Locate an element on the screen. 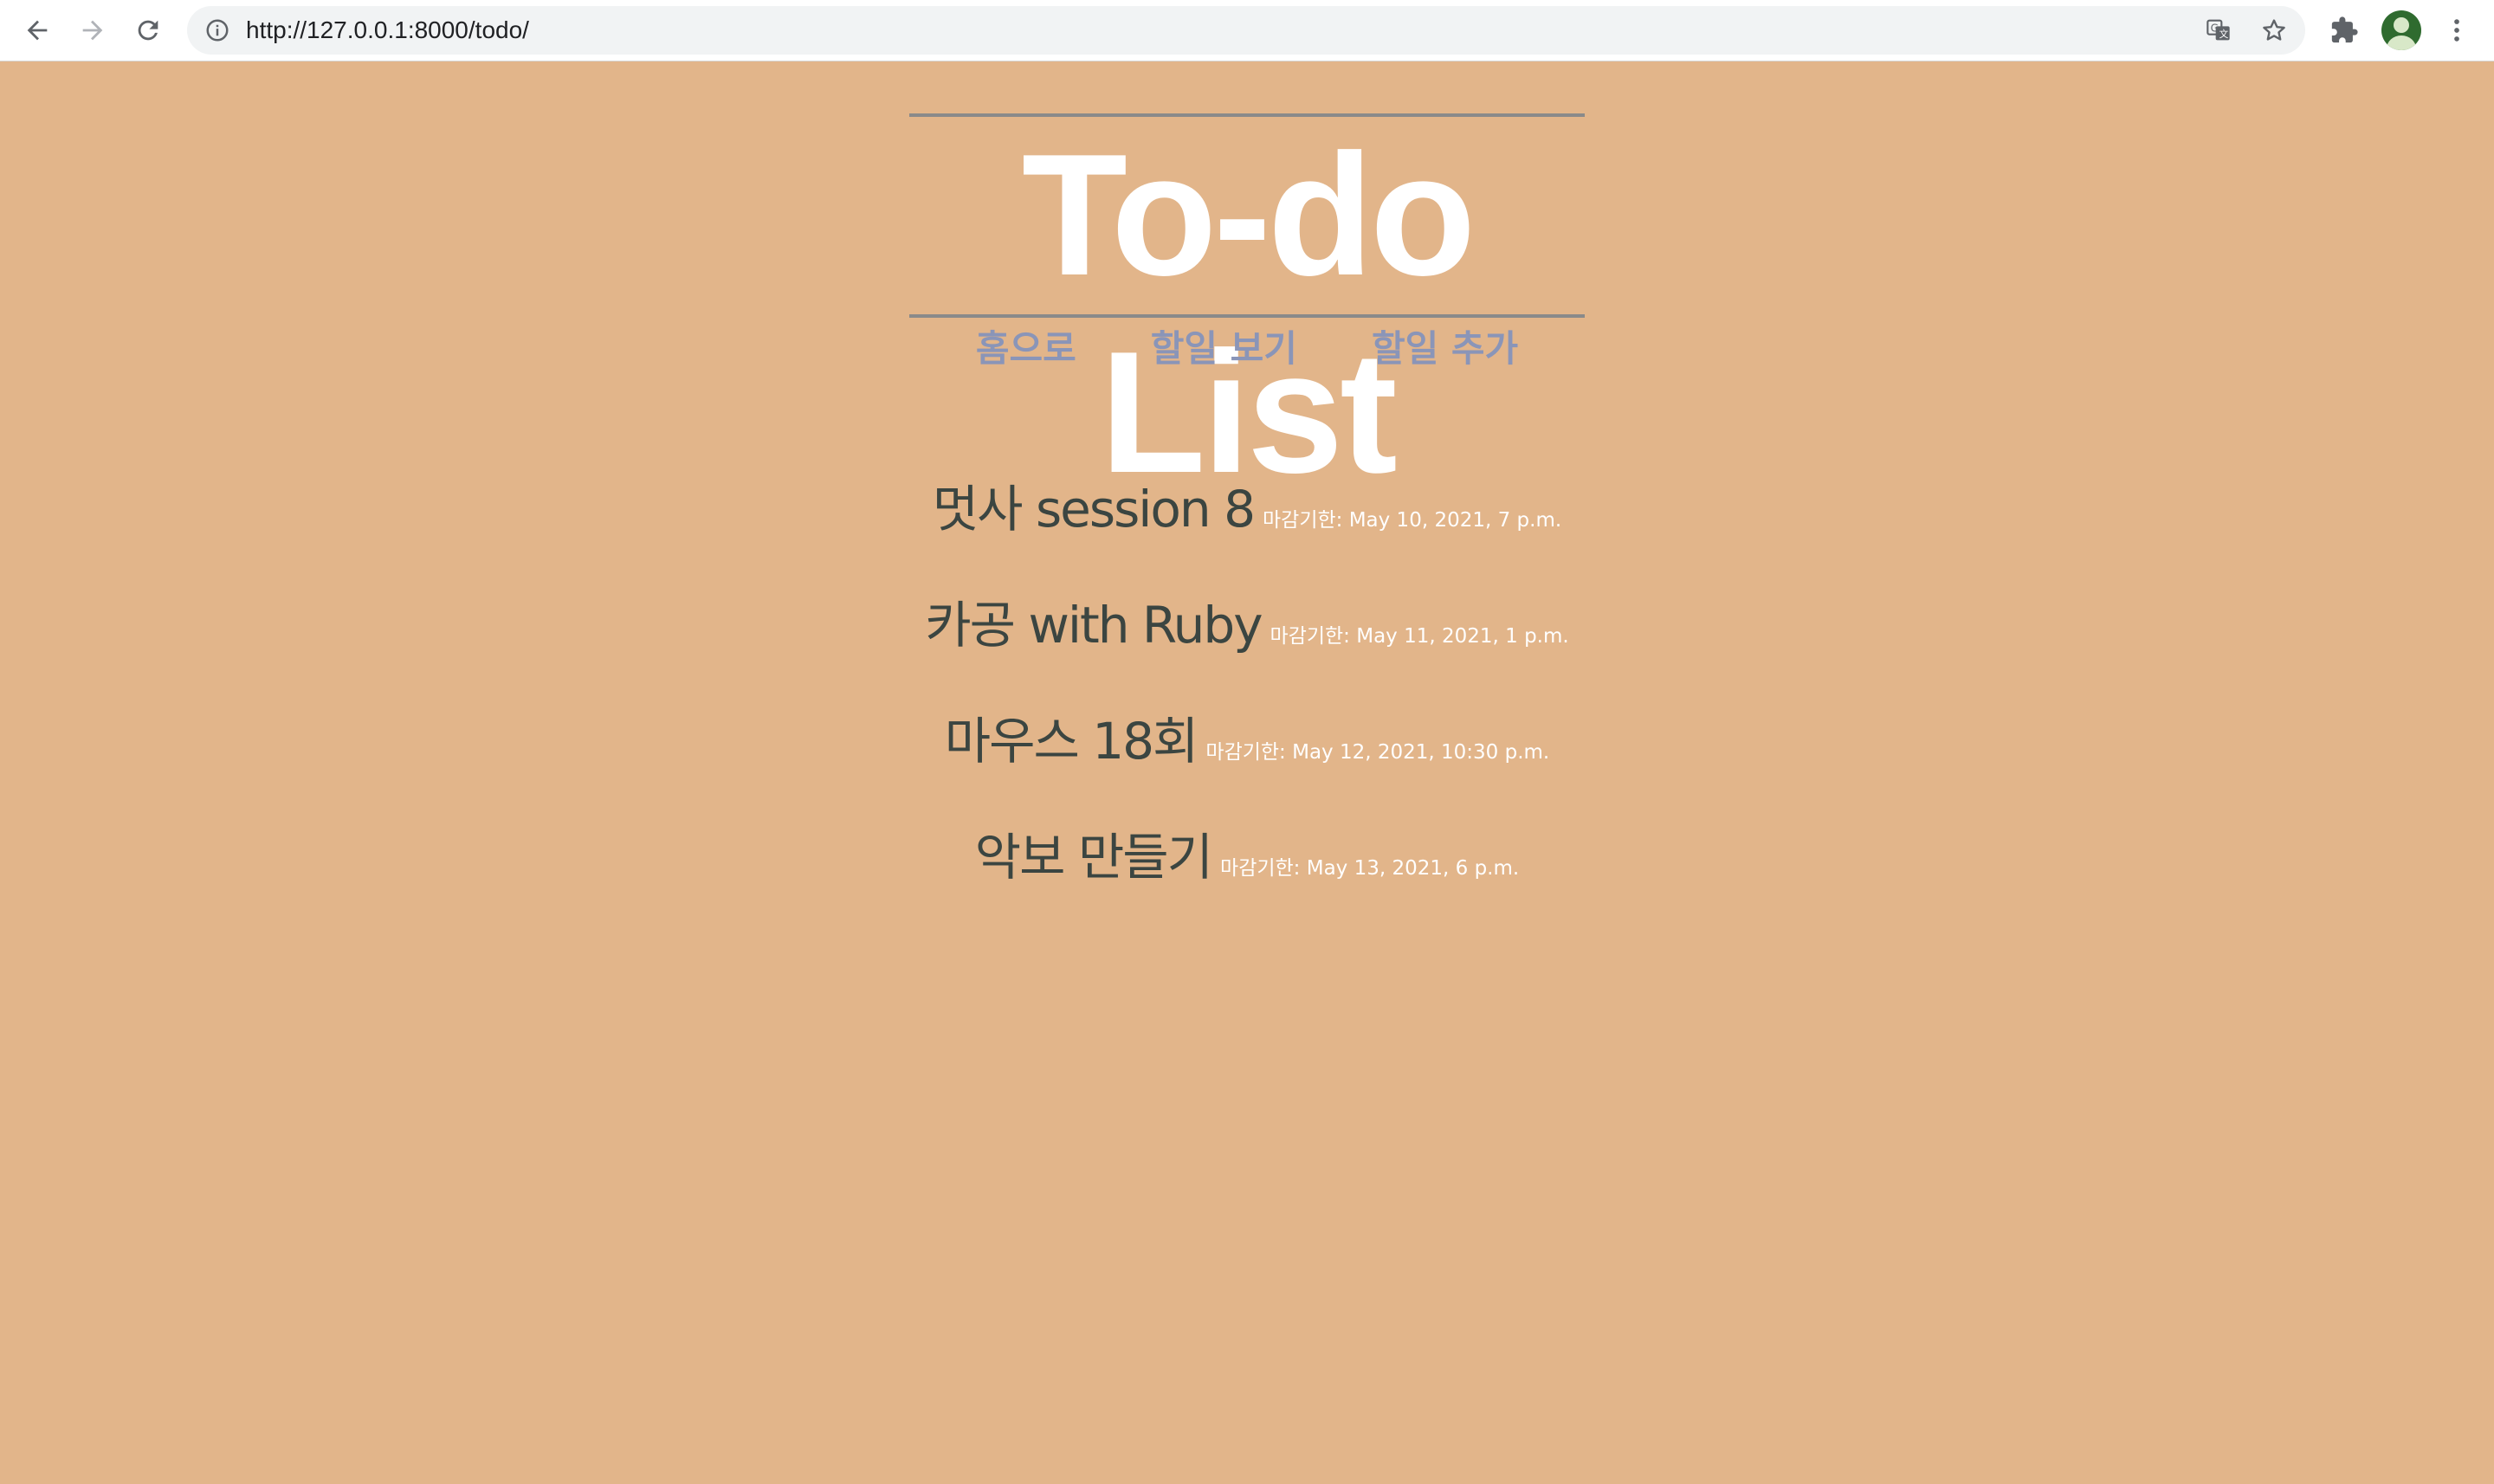 This screenshot has height=1484, width=2494. menu-button is located at coordinates (2457, 30).